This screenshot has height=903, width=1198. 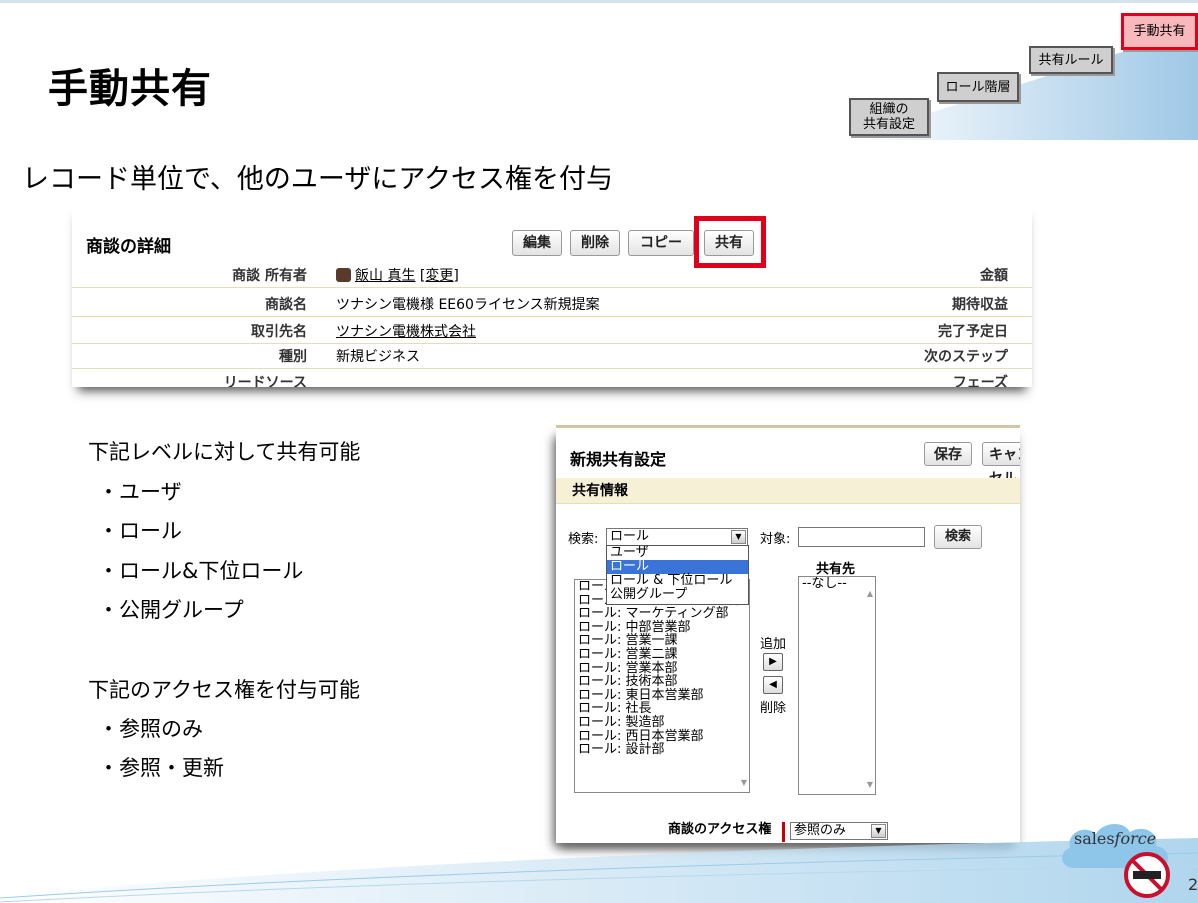 What do you see at coordinates (663, 723) in the screenshot?
I see `list-item: ロール: 製造部` at bounding box center [663, 723].